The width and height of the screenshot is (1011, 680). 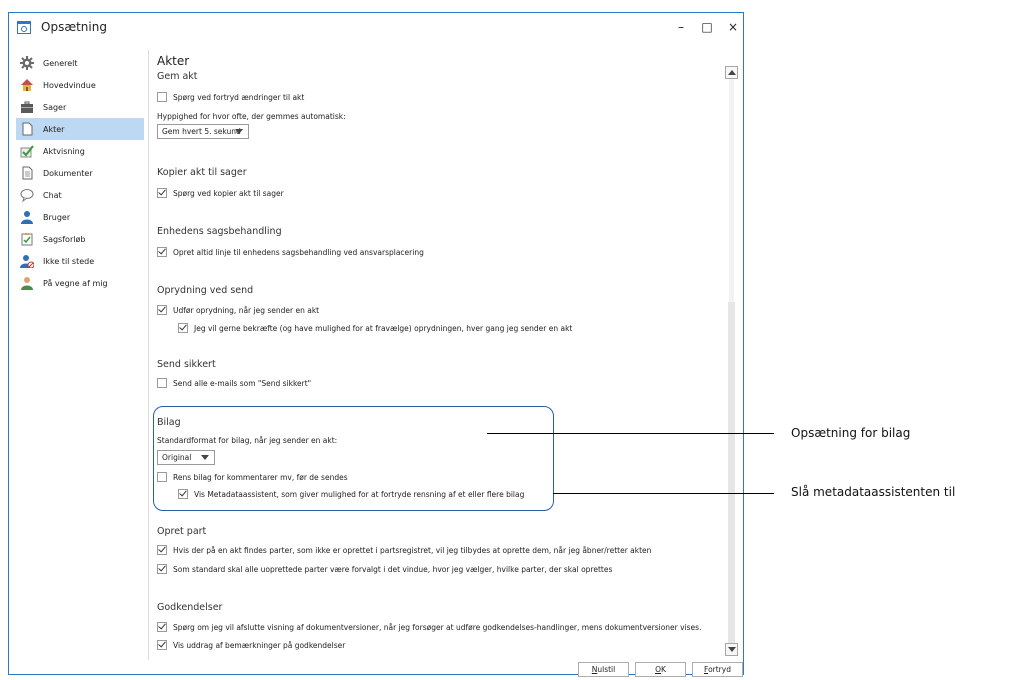 I want to click on briefcase-icon, so click(x=27, y=107).